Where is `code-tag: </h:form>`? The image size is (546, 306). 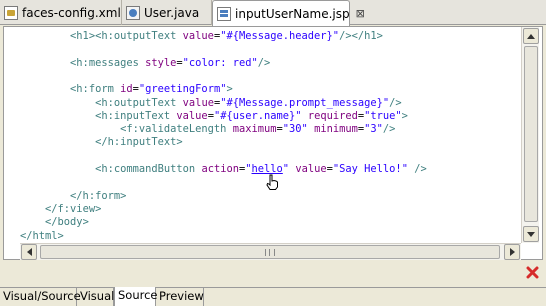 code-tag: </h:form> is located at coordinates (98, 195).